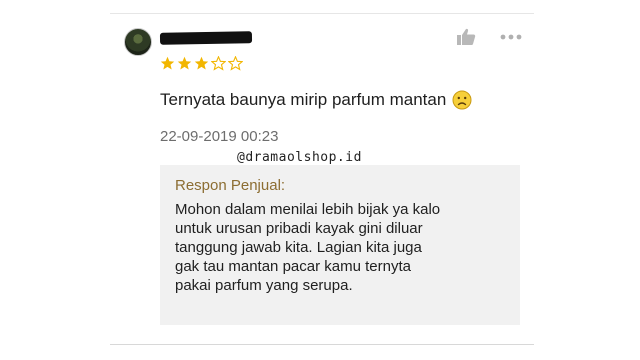  Describe the element at coordinates (299, 157) in the screenshot. I see `watermark-text: @dramaolshop.id` at that location.